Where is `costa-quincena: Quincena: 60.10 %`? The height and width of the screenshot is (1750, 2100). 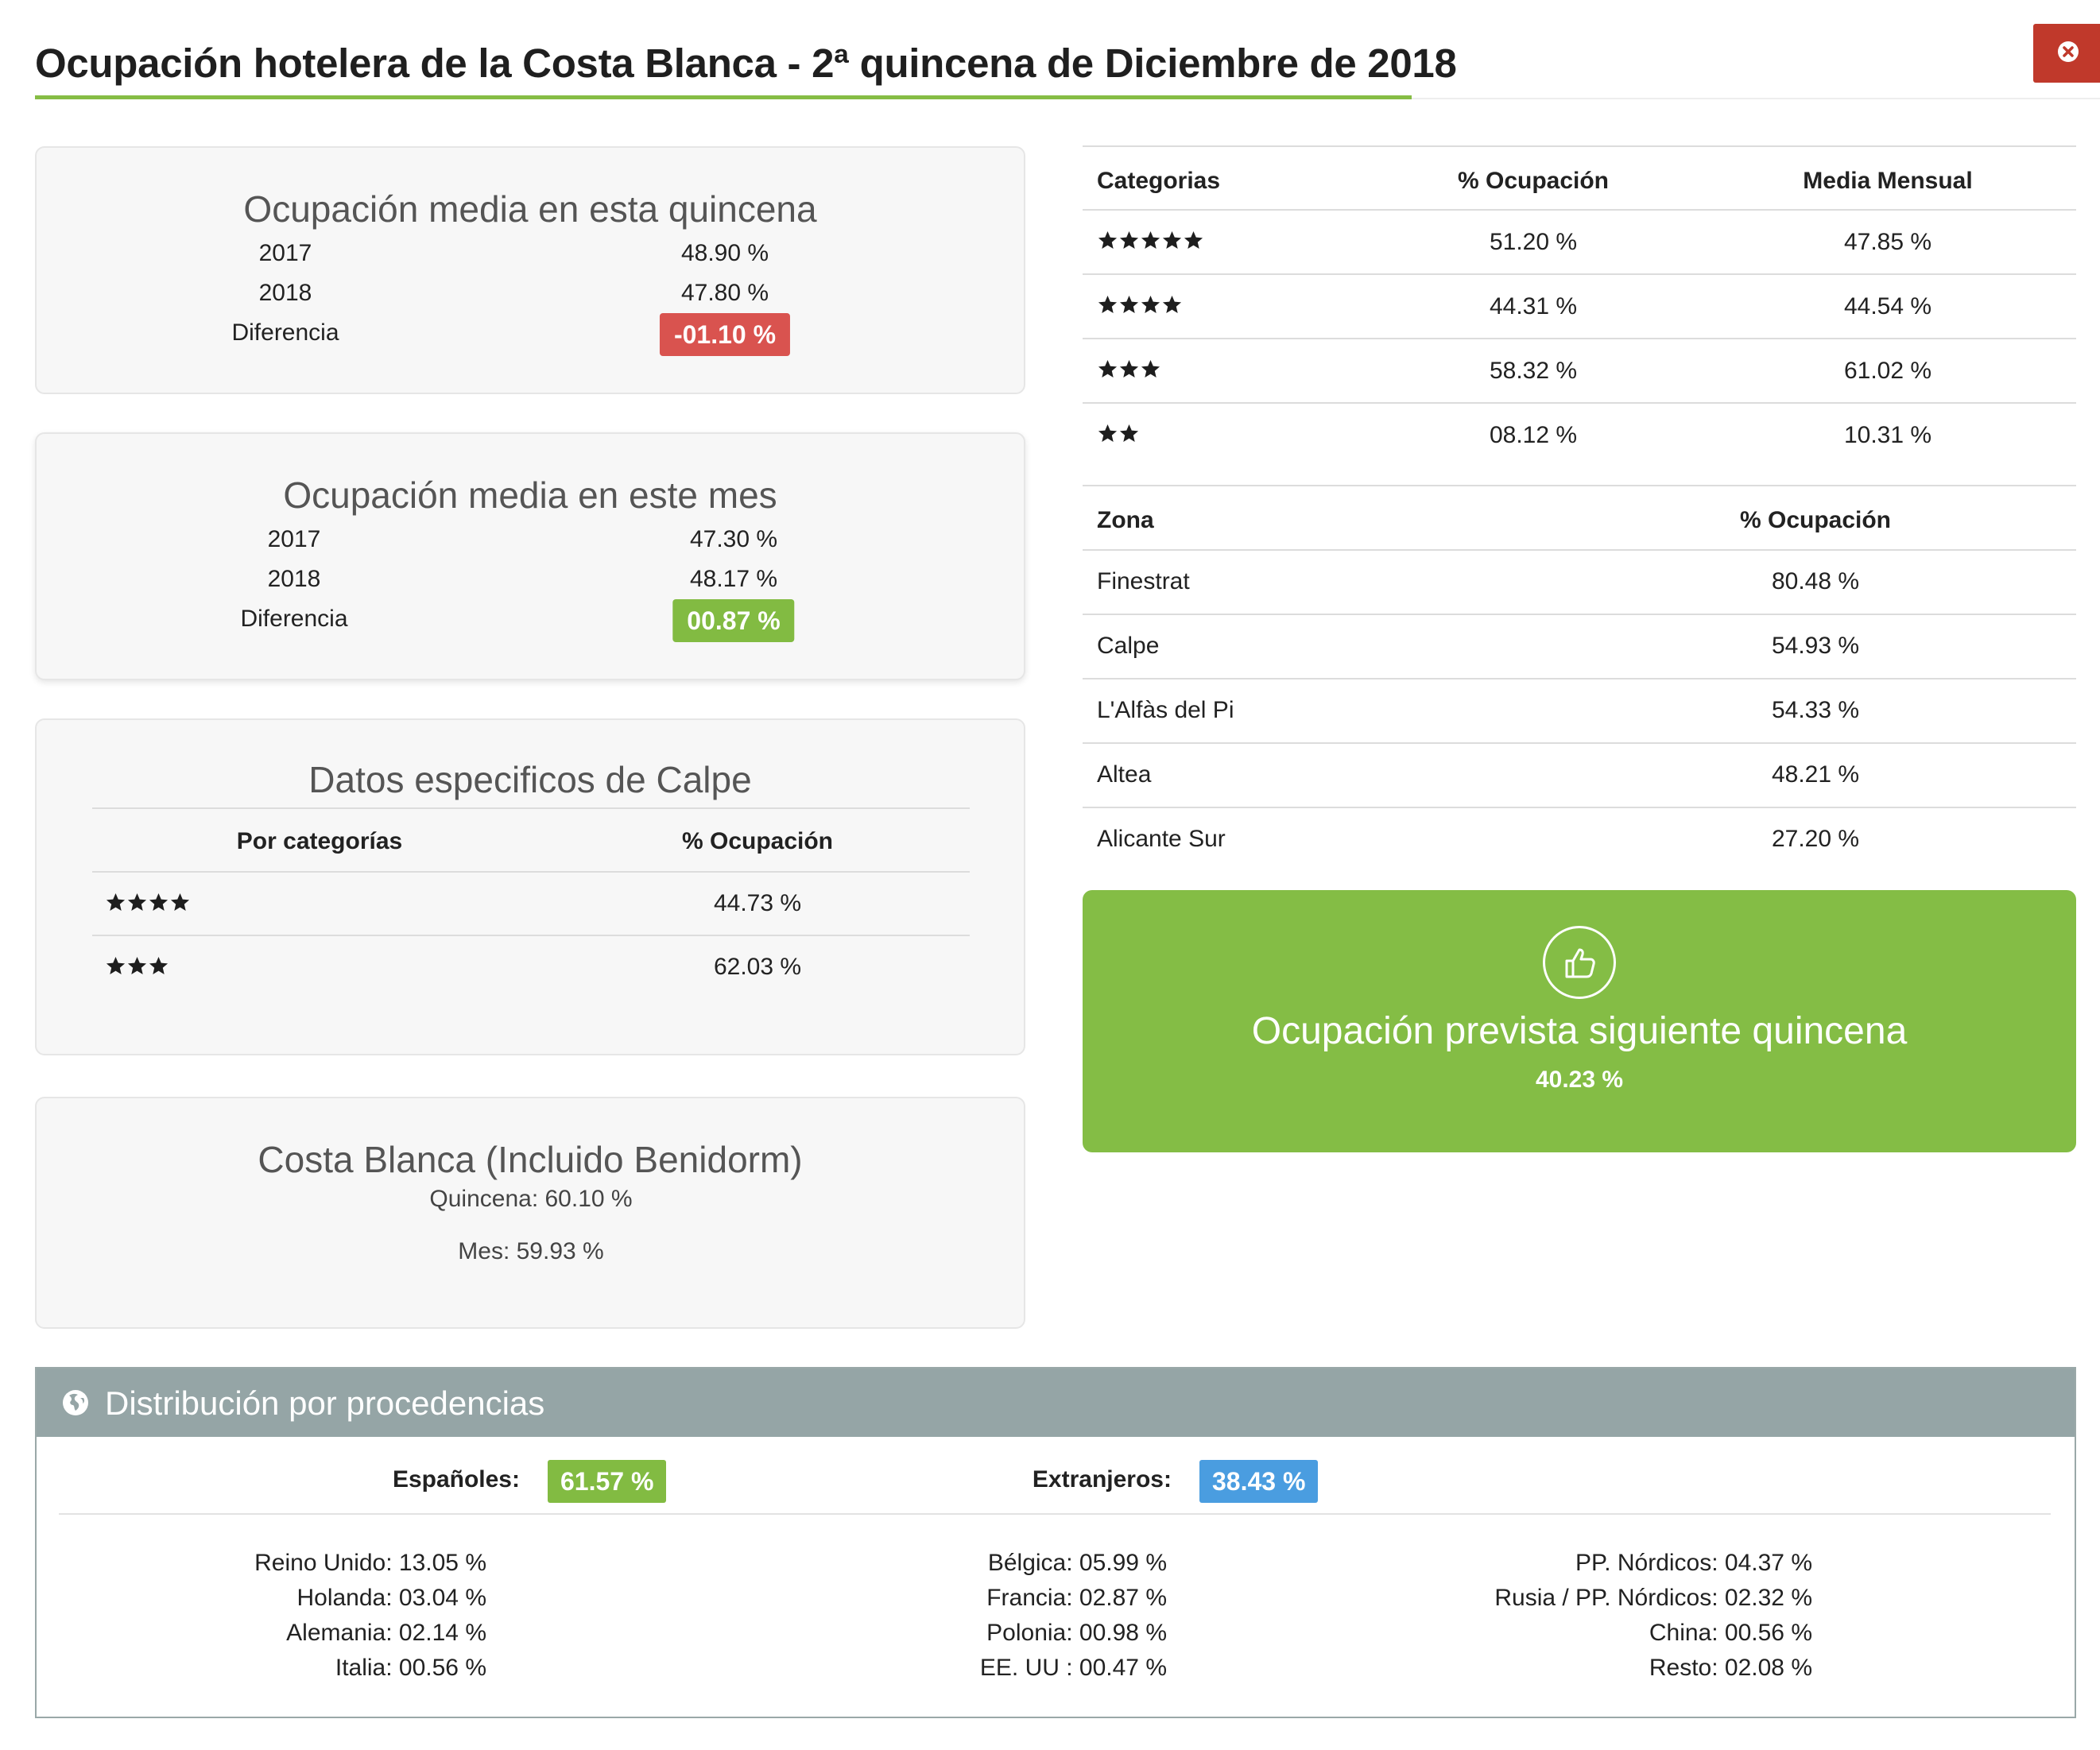
costa-quincena: Quincena: 60.10 % is located at coordinates (531, 1199).